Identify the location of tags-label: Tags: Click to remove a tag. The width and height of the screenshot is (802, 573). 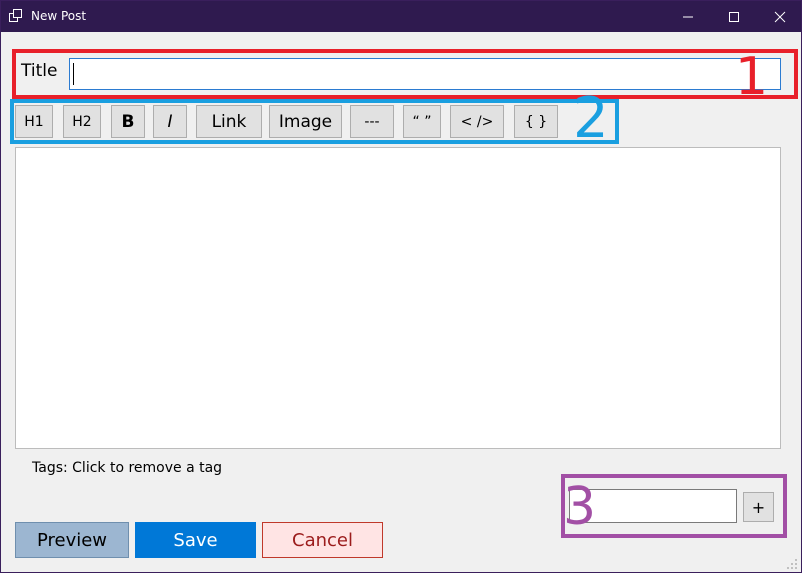
(127, 468).